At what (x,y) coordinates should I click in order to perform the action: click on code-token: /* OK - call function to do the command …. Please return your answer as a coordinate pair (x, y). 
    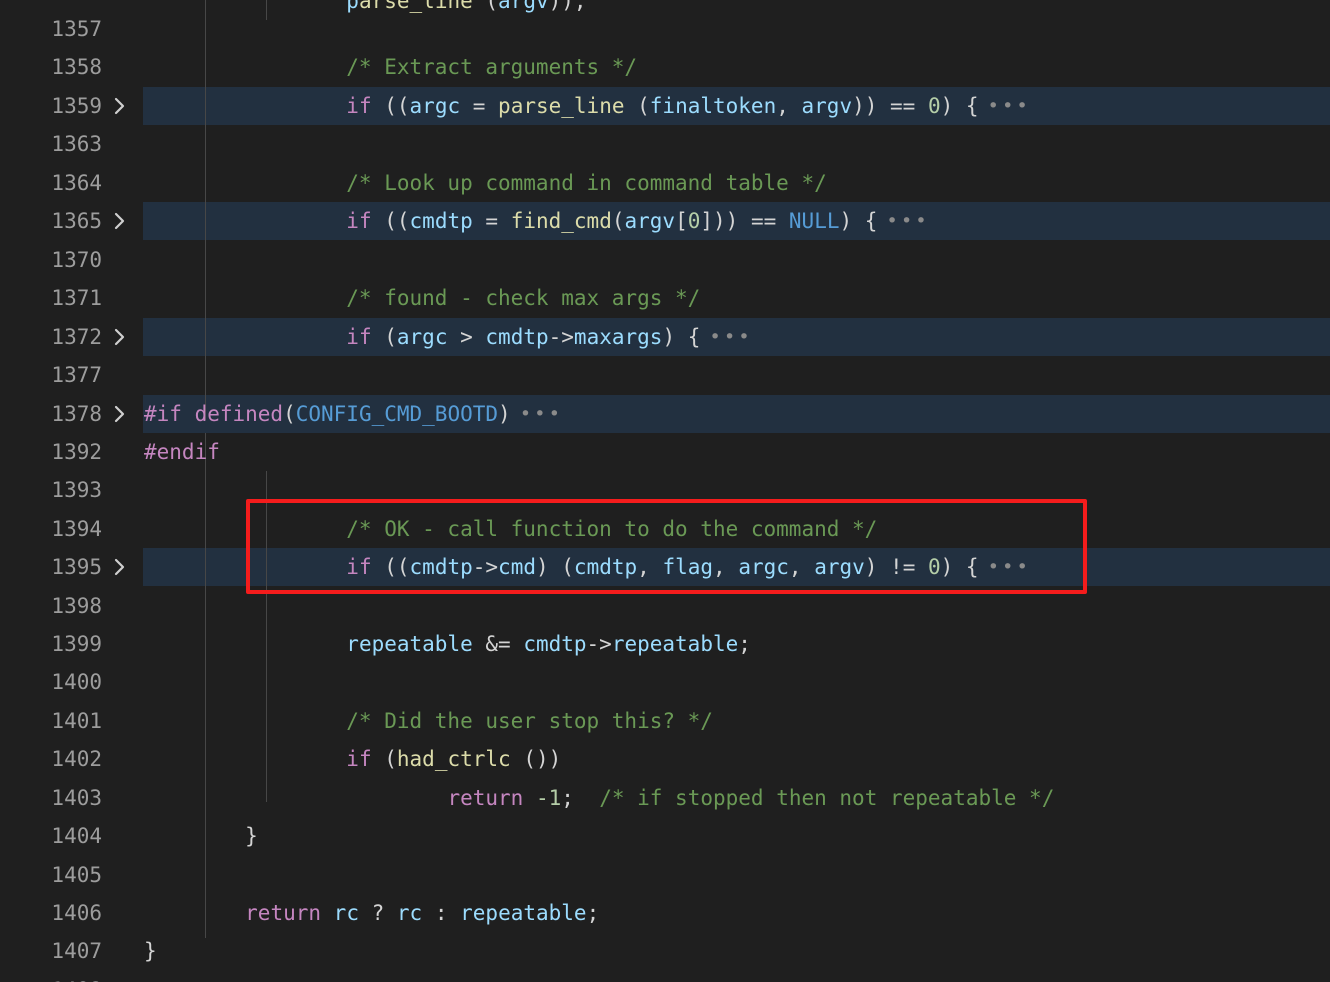
    Looking at the image, I should click on (511, 529).